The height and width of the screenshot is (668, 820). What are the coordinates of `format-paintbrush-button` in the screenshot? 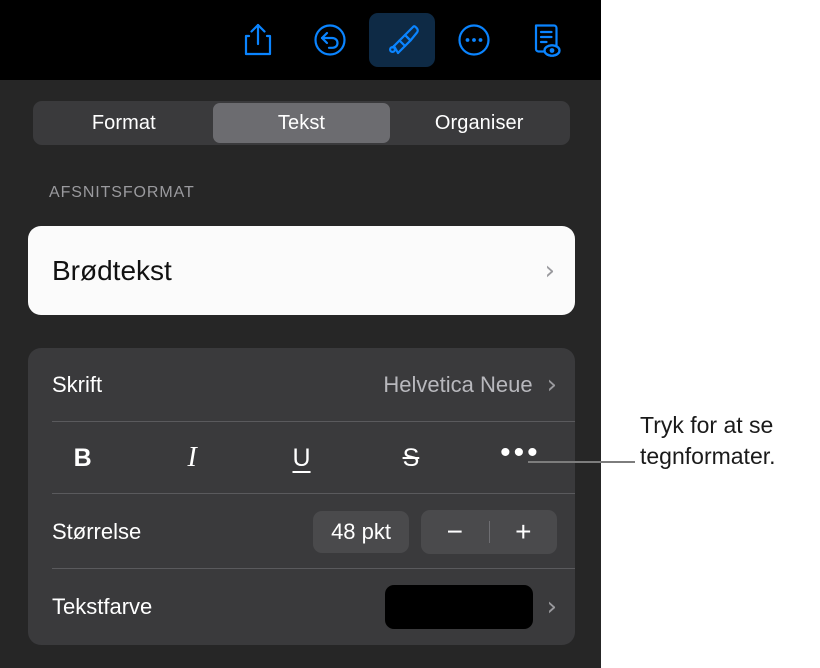 It's located at (402, 40).